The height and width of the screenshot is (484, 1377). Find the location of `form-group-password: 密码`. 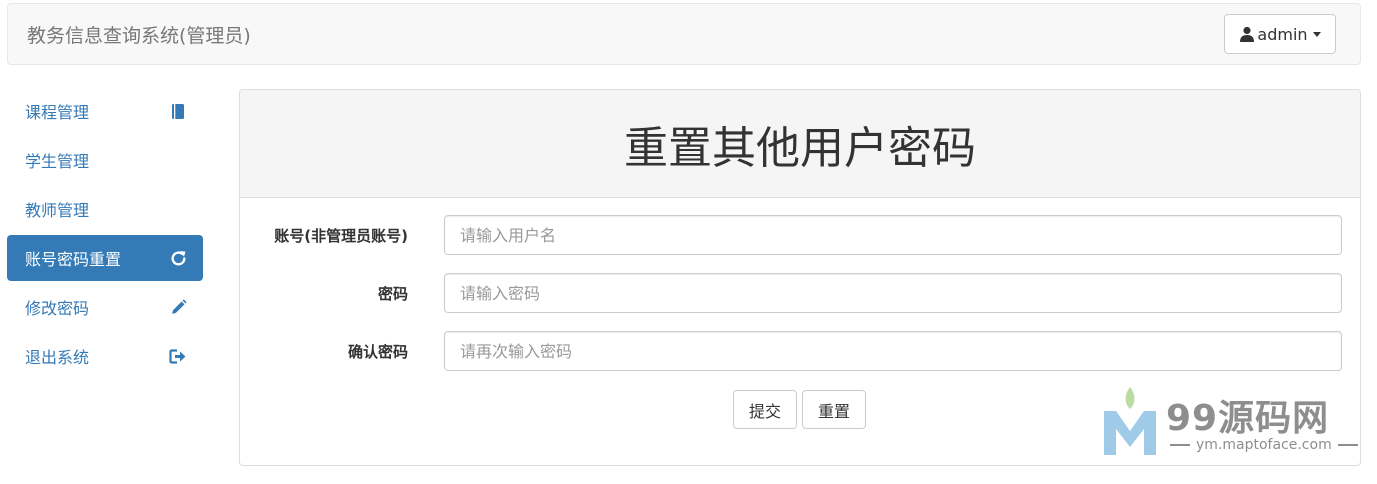

form-group-password: 密码 is located at coordinates (800, 293).